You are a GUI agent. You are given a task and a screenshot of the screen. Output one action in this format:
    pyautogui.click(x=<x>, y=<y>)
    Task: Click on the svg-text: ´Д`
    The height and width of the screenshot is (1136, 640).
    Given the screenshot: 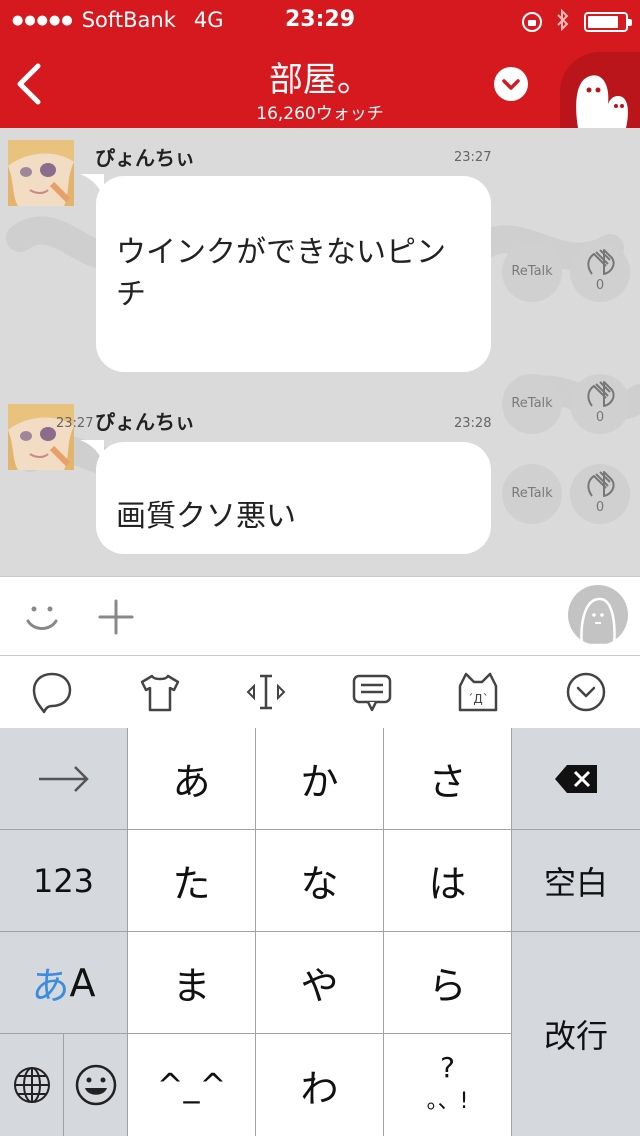 What is the action you would take?
    pyautogui.click(x=477, y=699)
    